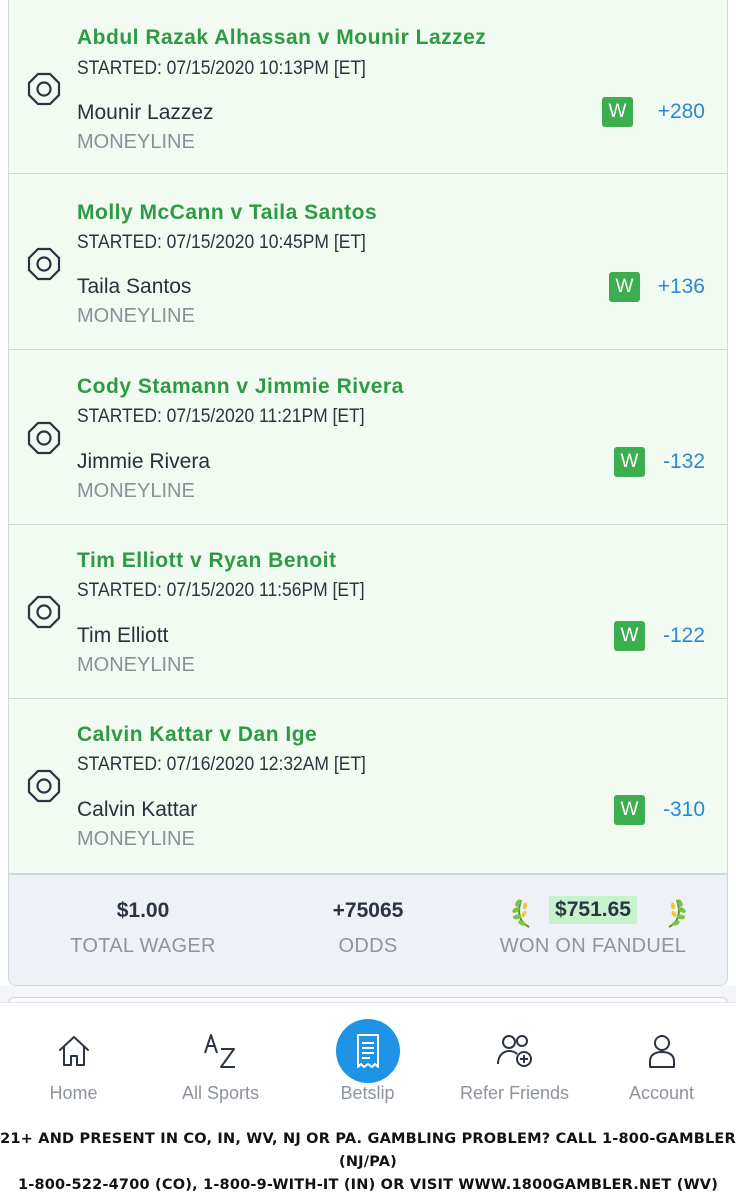 The height and width of the screenshot is (1200, 736). I want to click on tab-account-label: Account, so click(661, 1093).